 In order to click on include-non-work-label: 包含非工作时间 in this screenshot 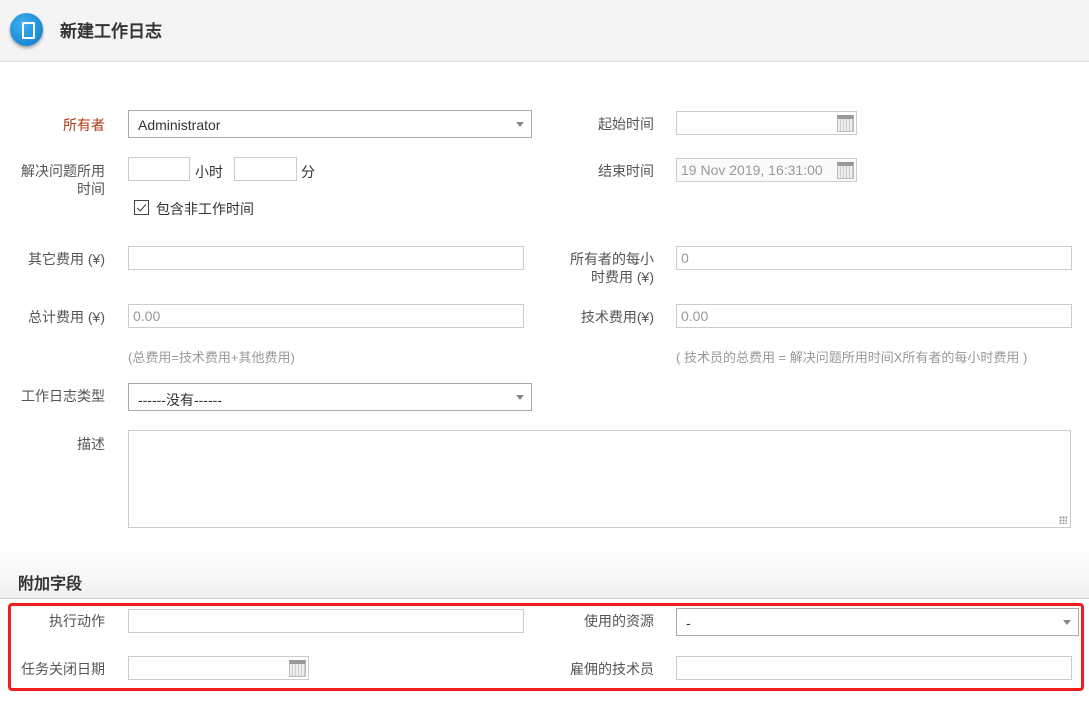, I will do `click(205, 209)`.